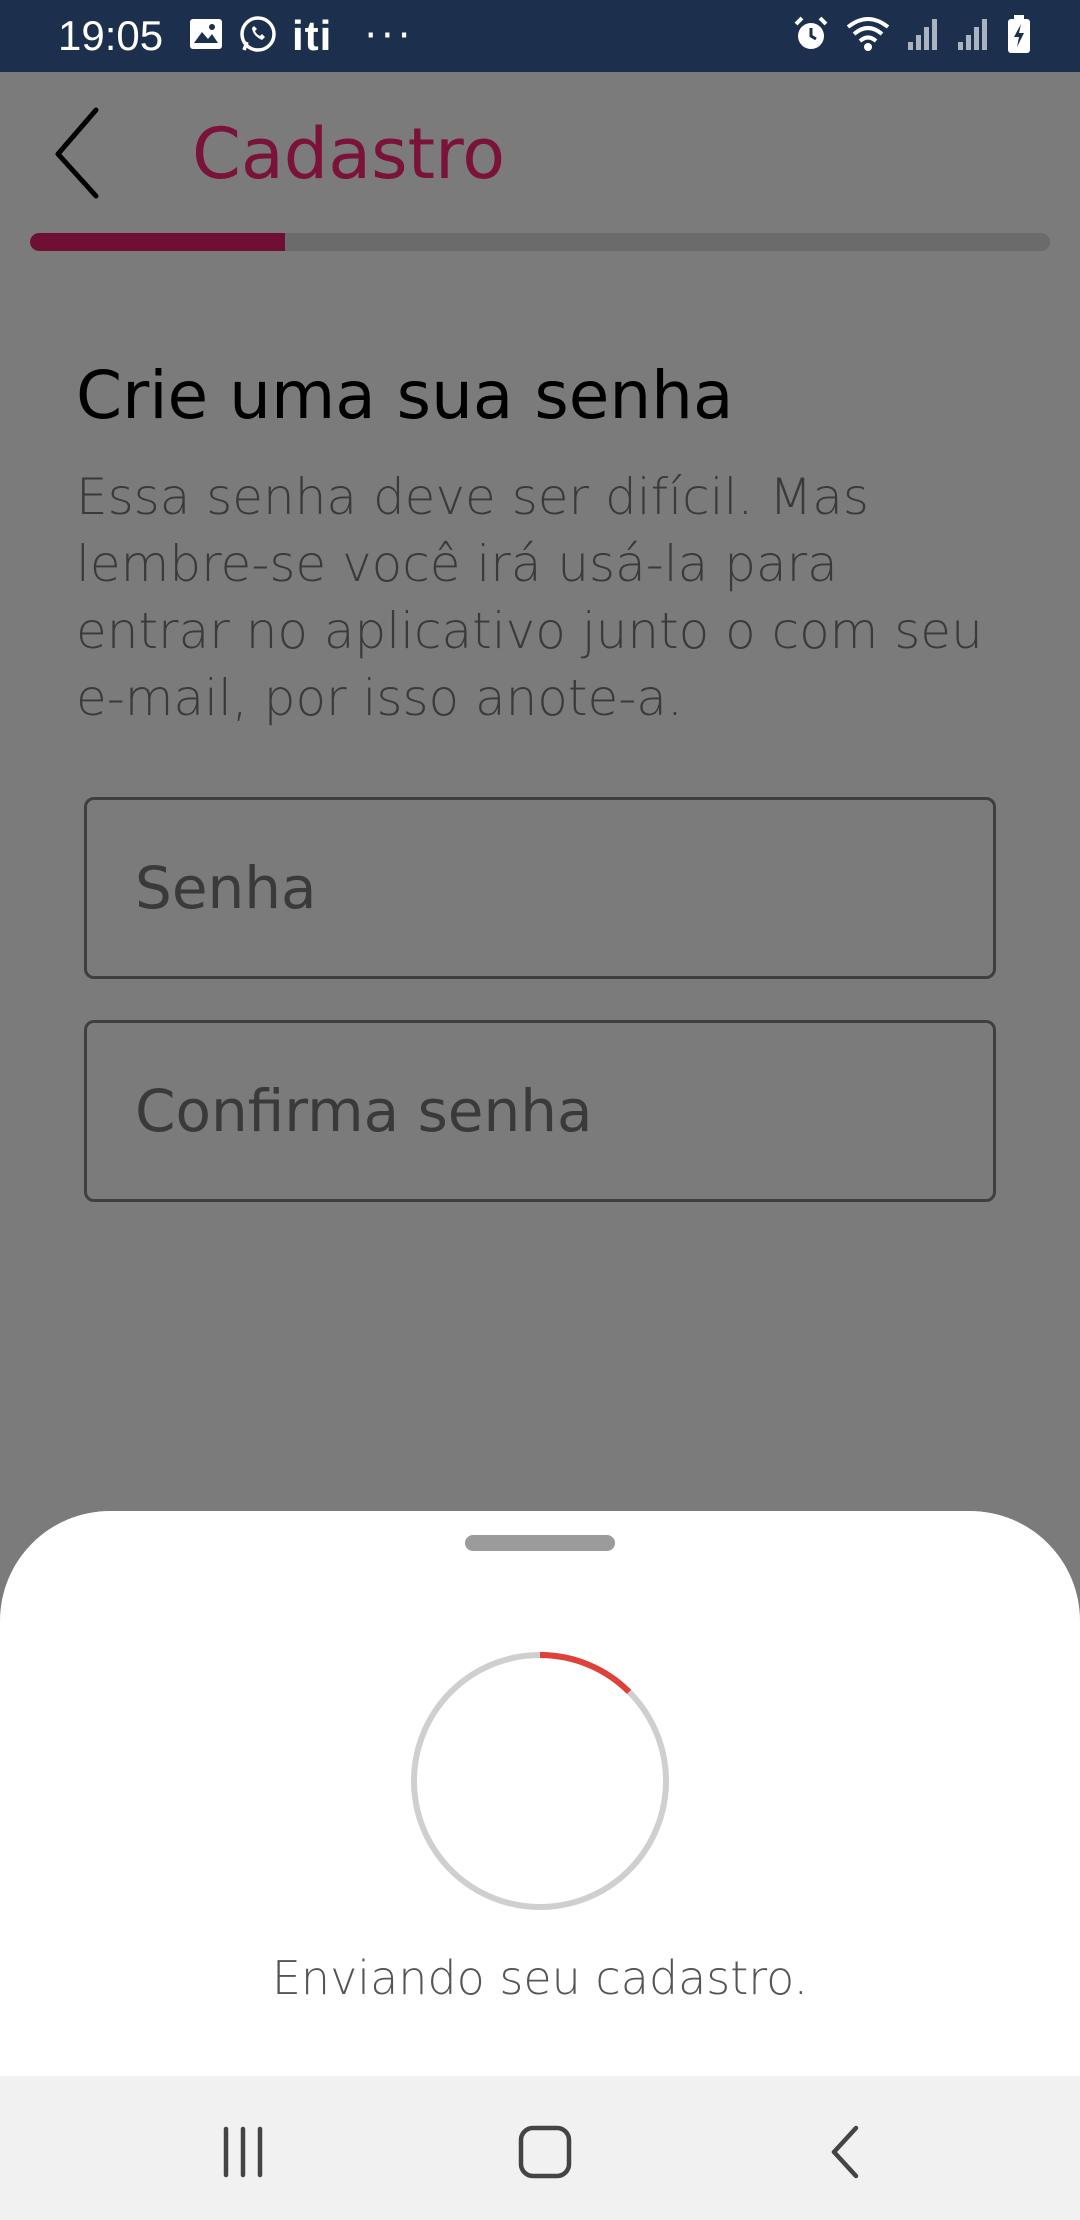 This screenshot has width=1080, height=2220. I want to click on back-nav-button, so click(847, 2152).